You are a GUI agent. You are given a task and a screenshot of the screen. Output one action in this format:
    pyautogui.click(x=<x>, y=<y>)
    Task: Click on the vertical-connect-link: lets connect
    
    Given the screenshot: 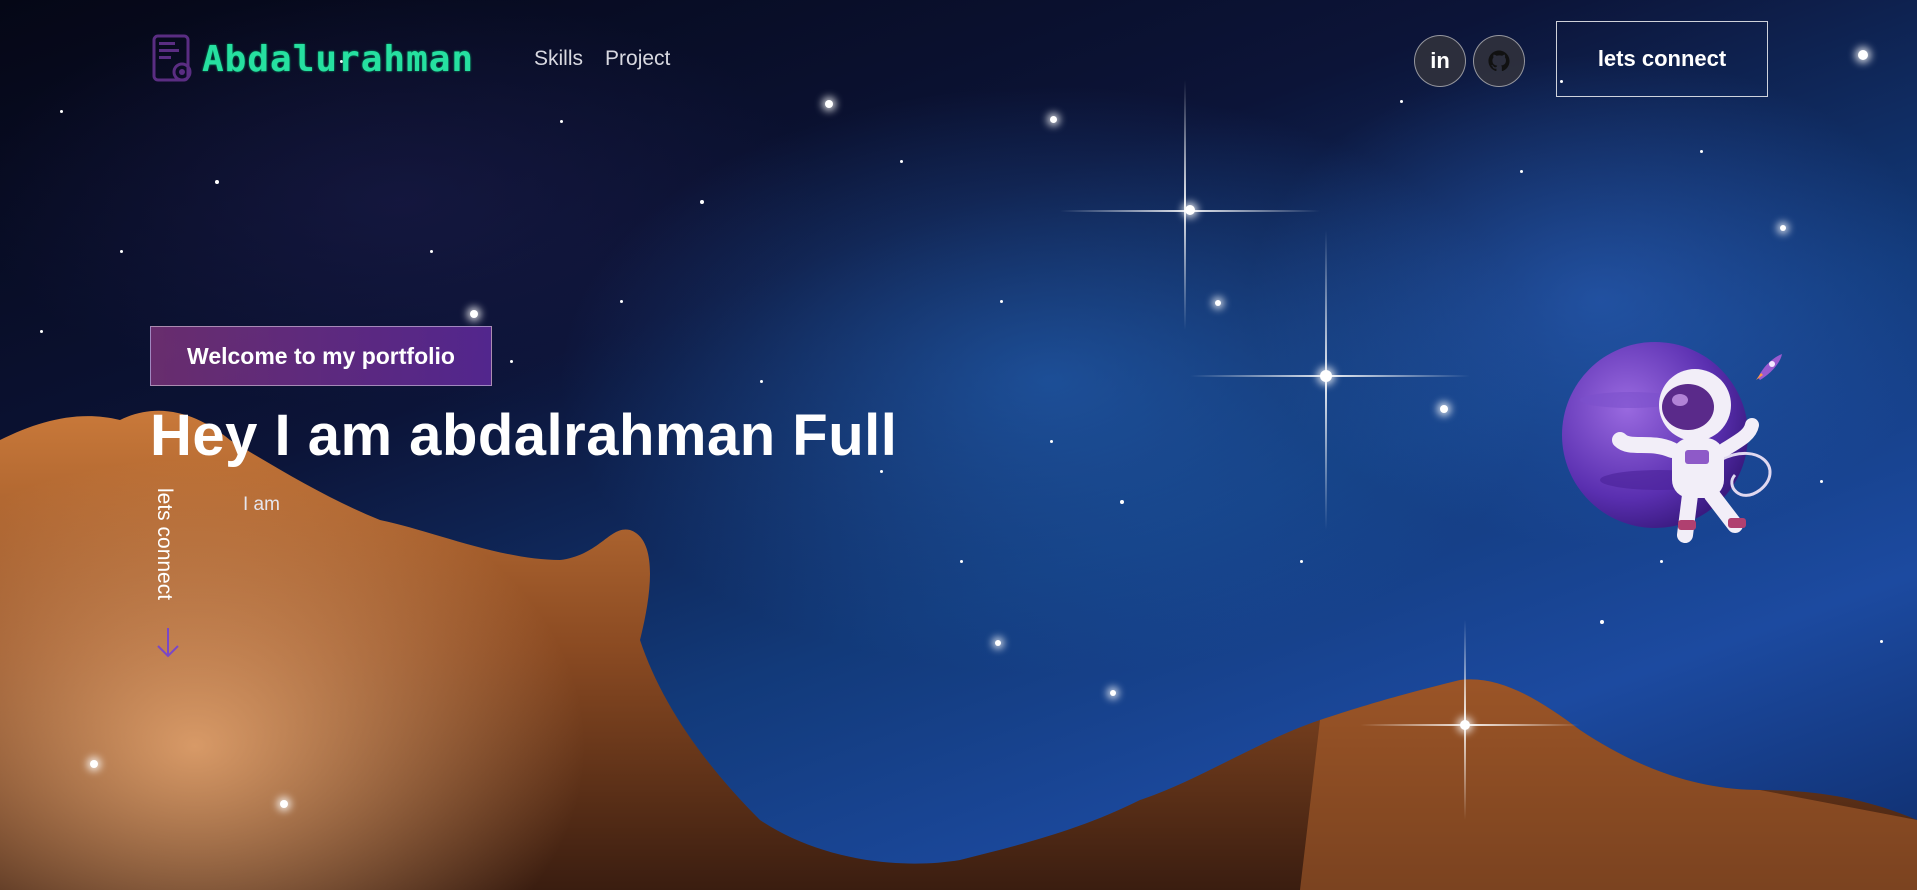 What is the action you would take?
    pyautogui.click(x=167, y=578)
    